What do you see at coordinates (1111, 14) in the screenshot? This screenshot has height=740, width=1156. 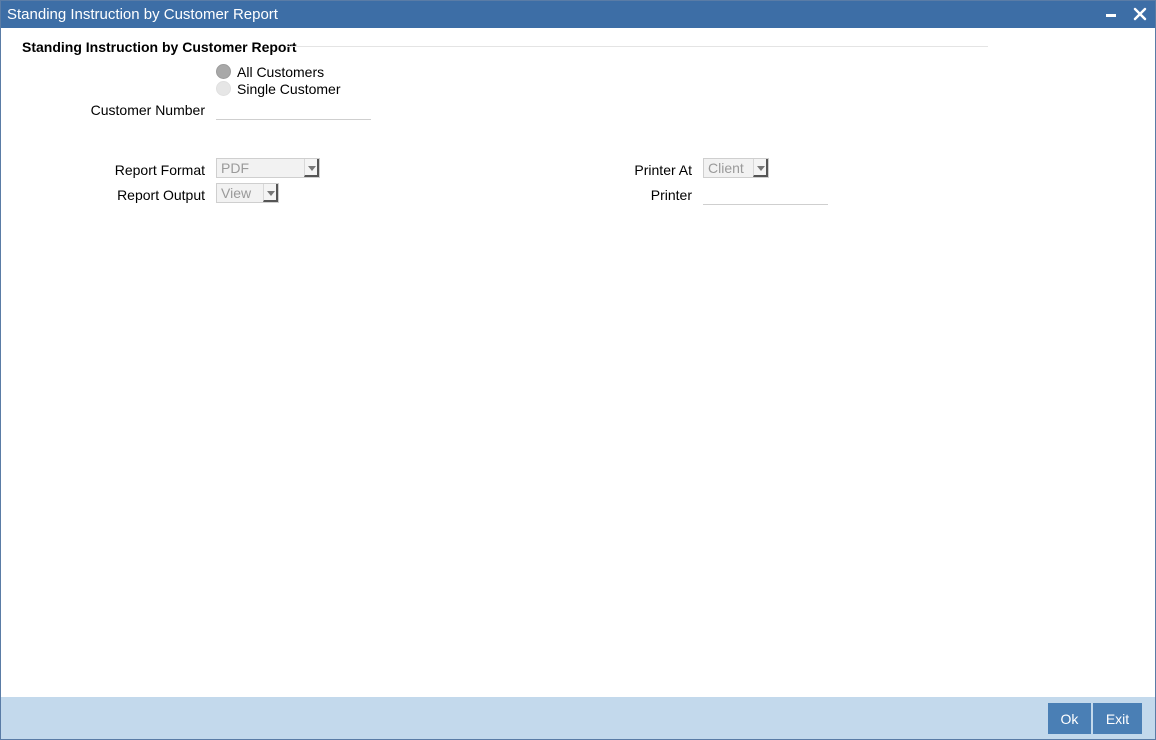 I see `minimize-icon` at bounding box center [1111, 14].